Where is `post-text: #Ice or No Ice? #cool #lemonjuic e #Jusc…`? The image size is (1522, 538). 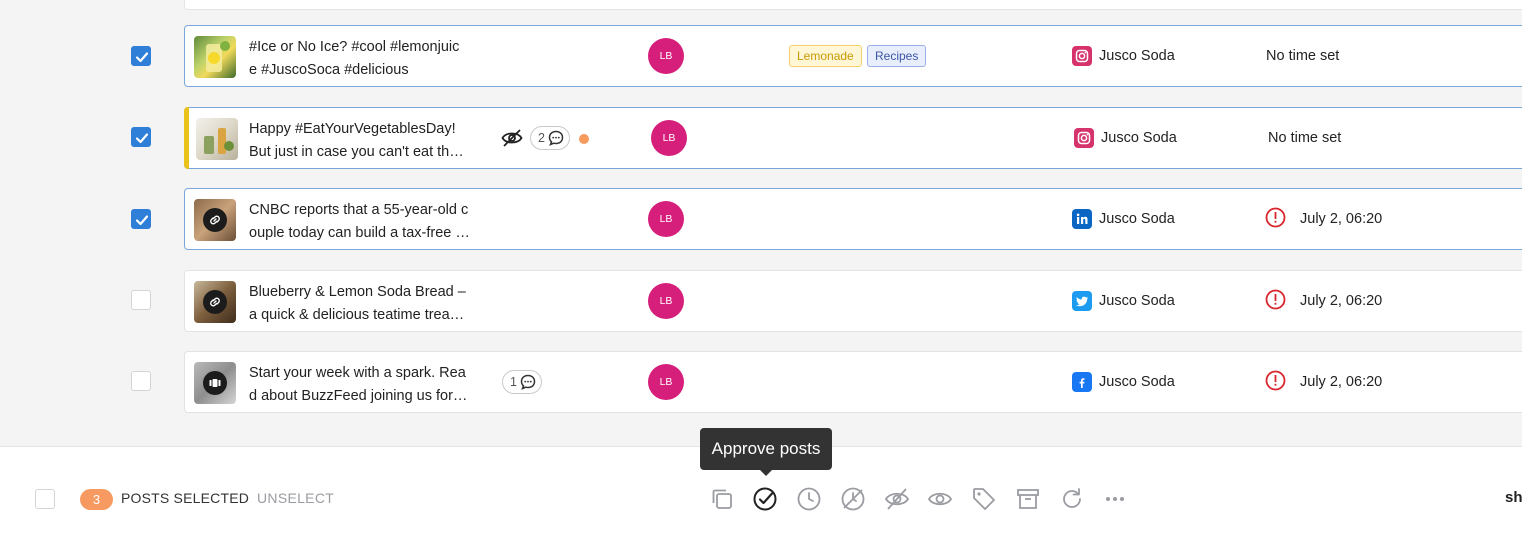 post-text: #Ice or No Ice? #cool #lemonjuic e #Jusc… is located at coordinates (362, 59).